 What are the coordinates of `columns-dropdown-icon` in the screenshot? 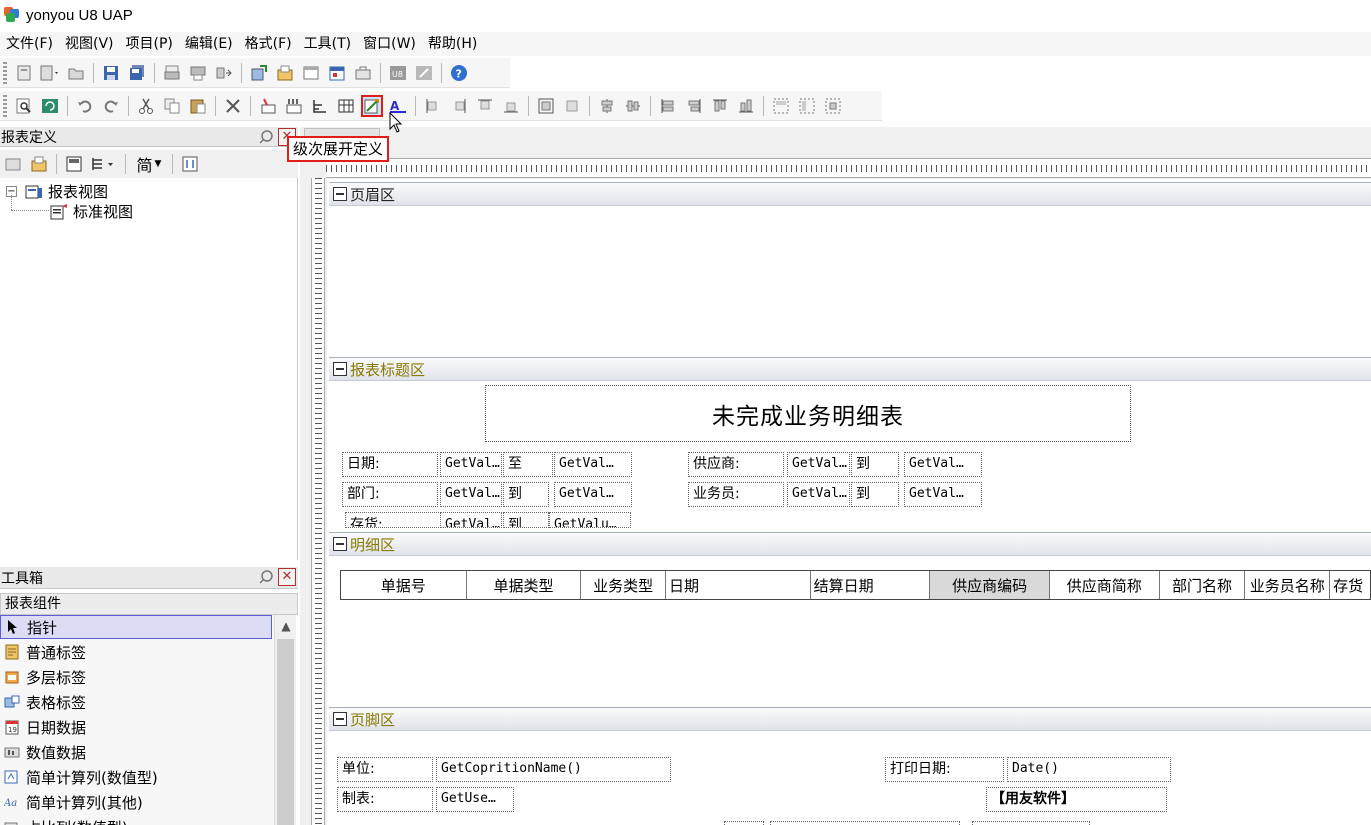 It's located at (104, 164).